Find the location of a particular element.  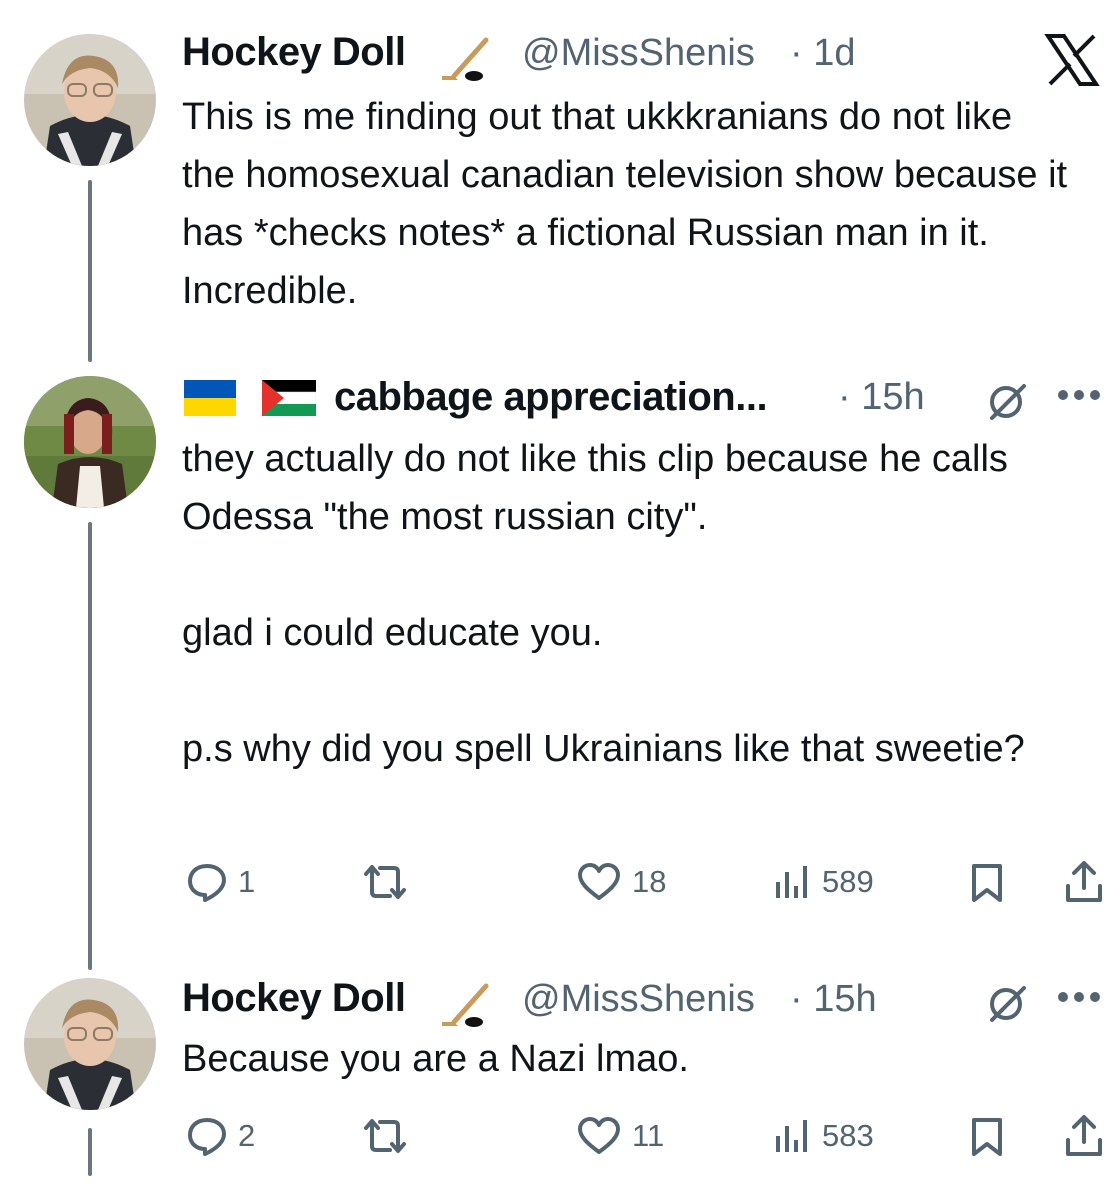

views-button: 589 is located at coordinates (823, 882).